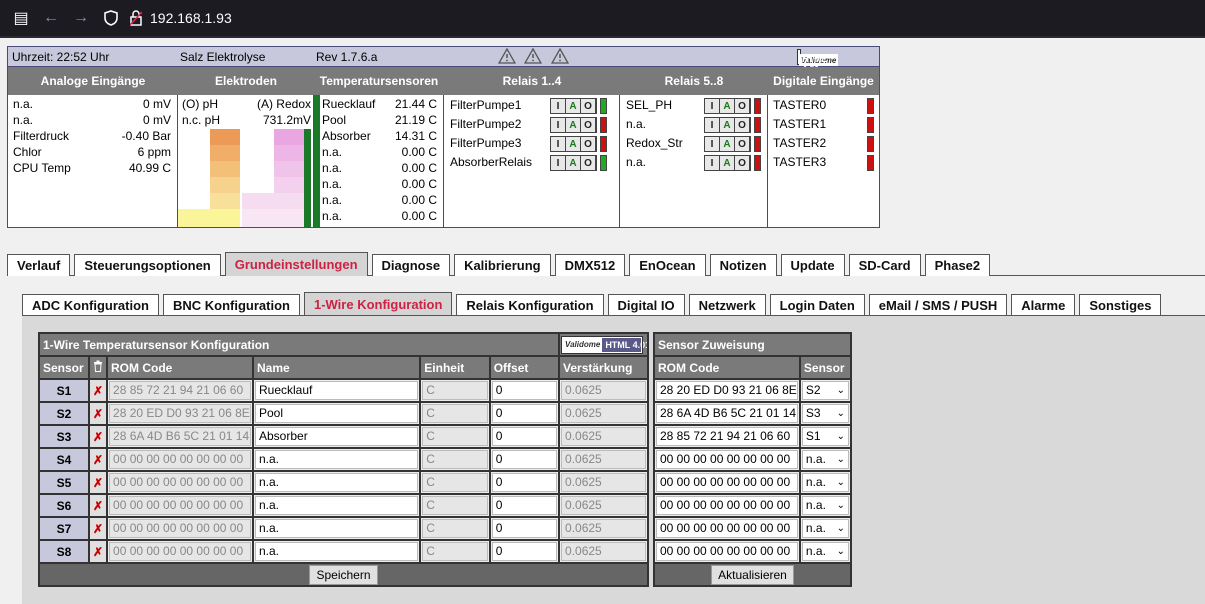 This screenshot has height=604, width=1205. I want to click on sensor-select: S1 ⌄, so click(825, 436).